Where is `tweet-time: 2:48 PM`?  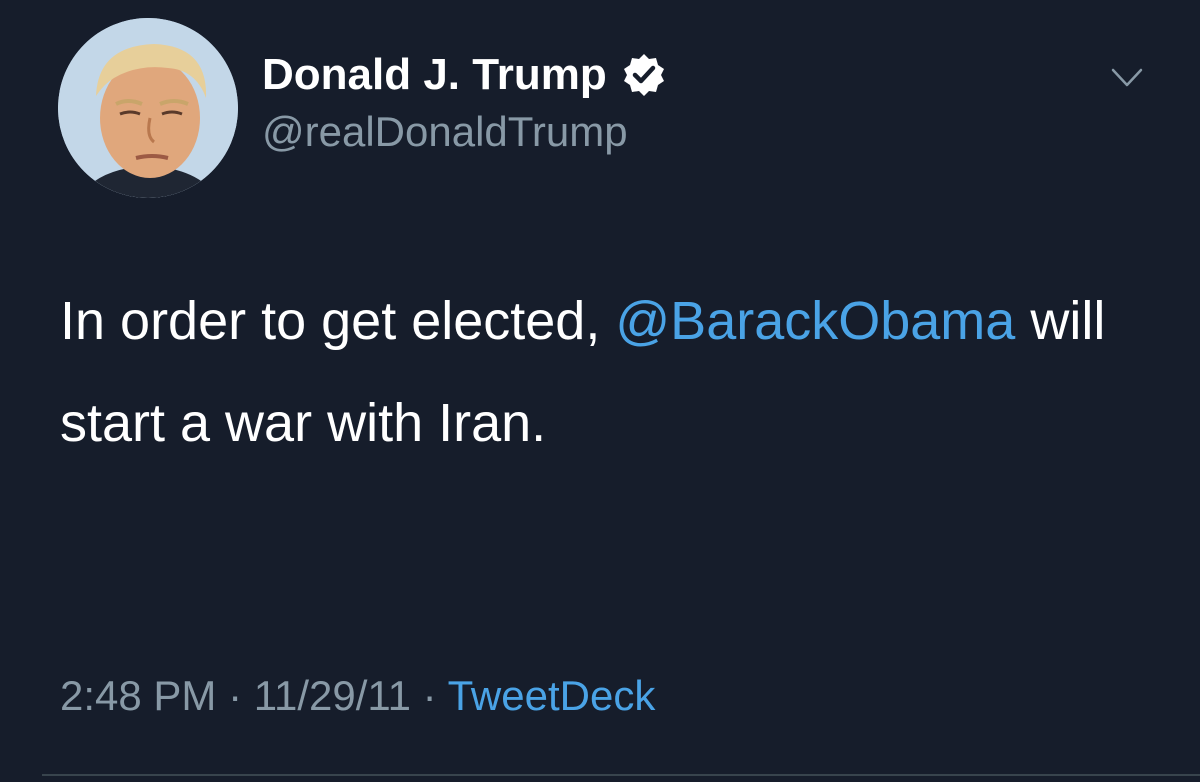
tweet-time: 2:48 PM is located at coordinates (138, 695).